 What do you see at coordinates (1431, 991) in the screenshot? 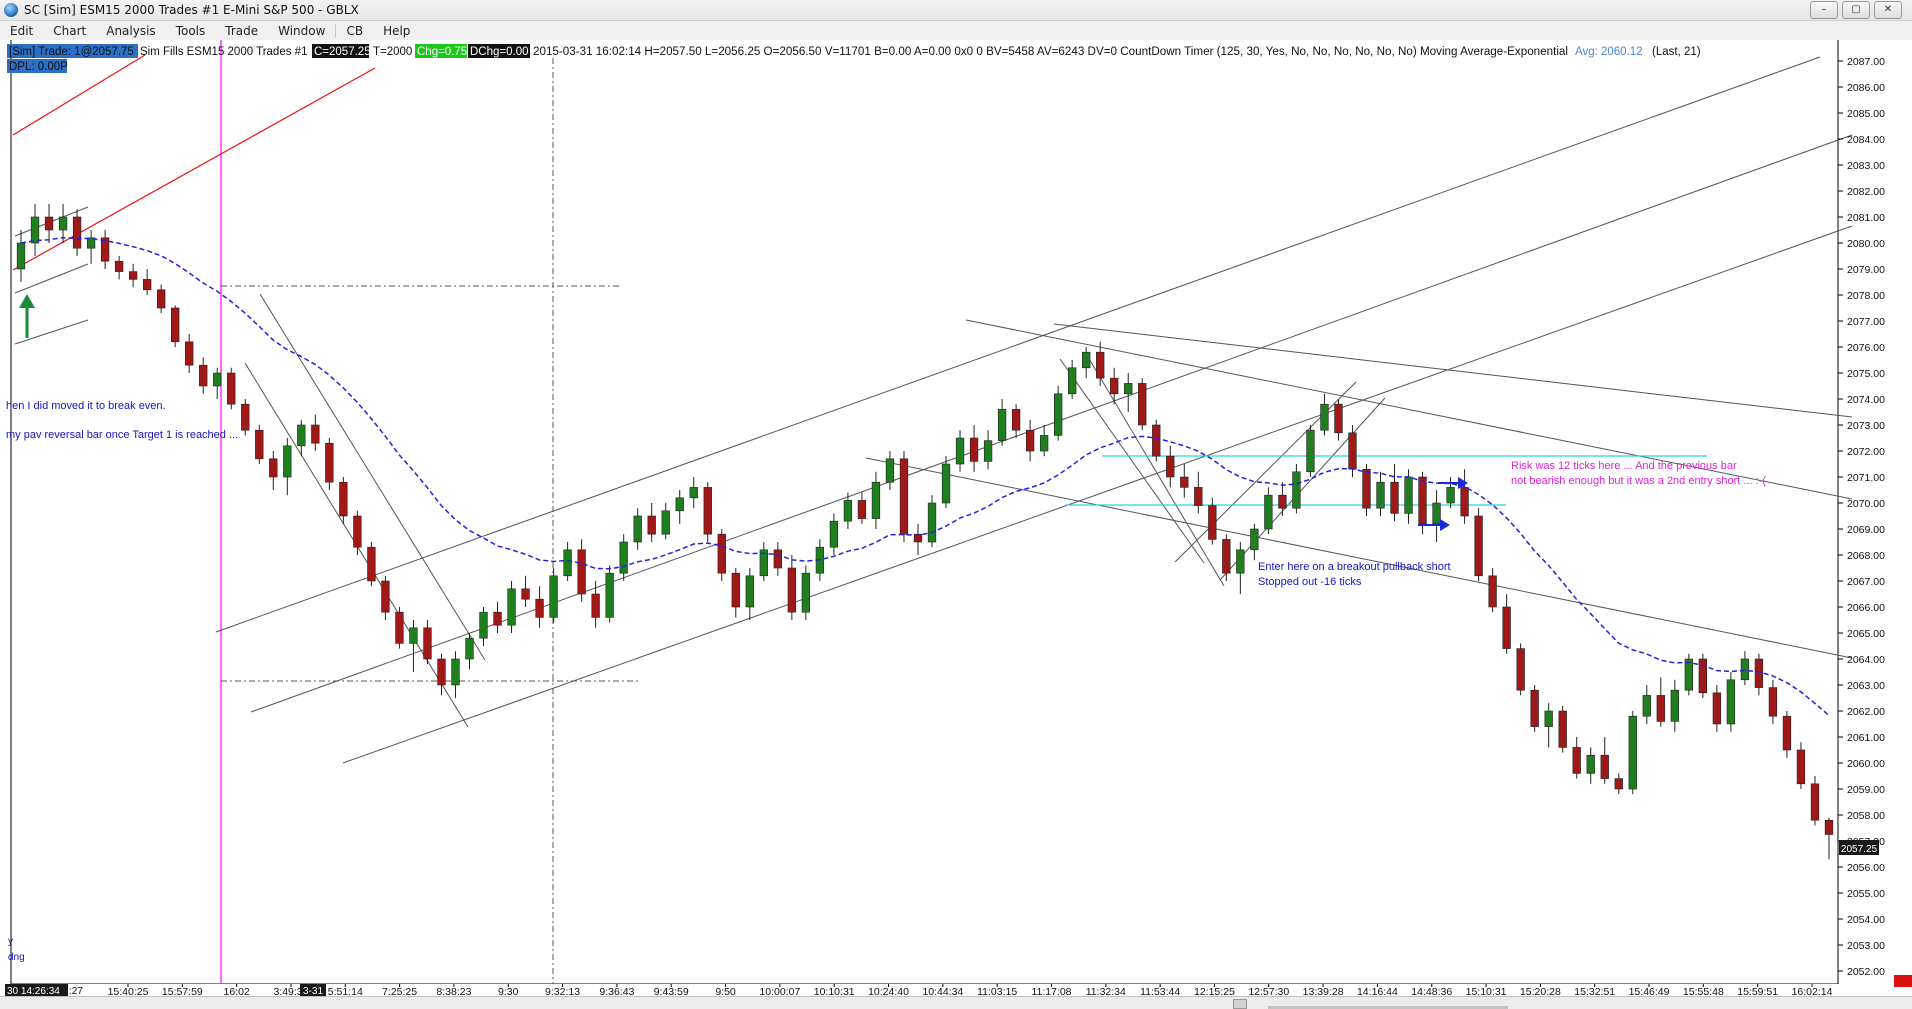
I see `time-tick-label: 14:48:36` at bounding box center [1431, 991].